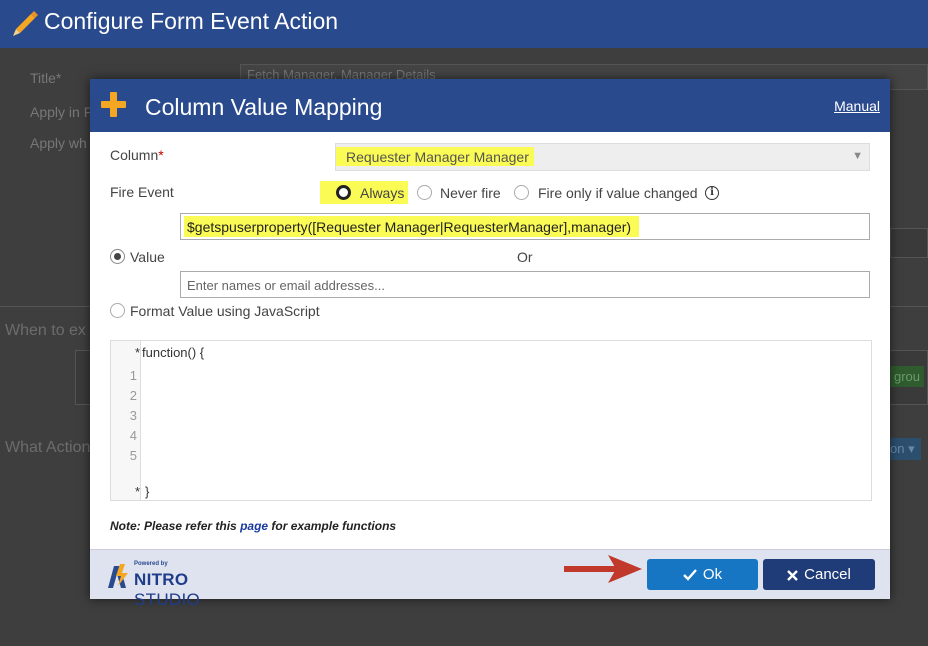 This screenshot has height=646, width=928. I want to click on plus-icon, so click(113, 104).